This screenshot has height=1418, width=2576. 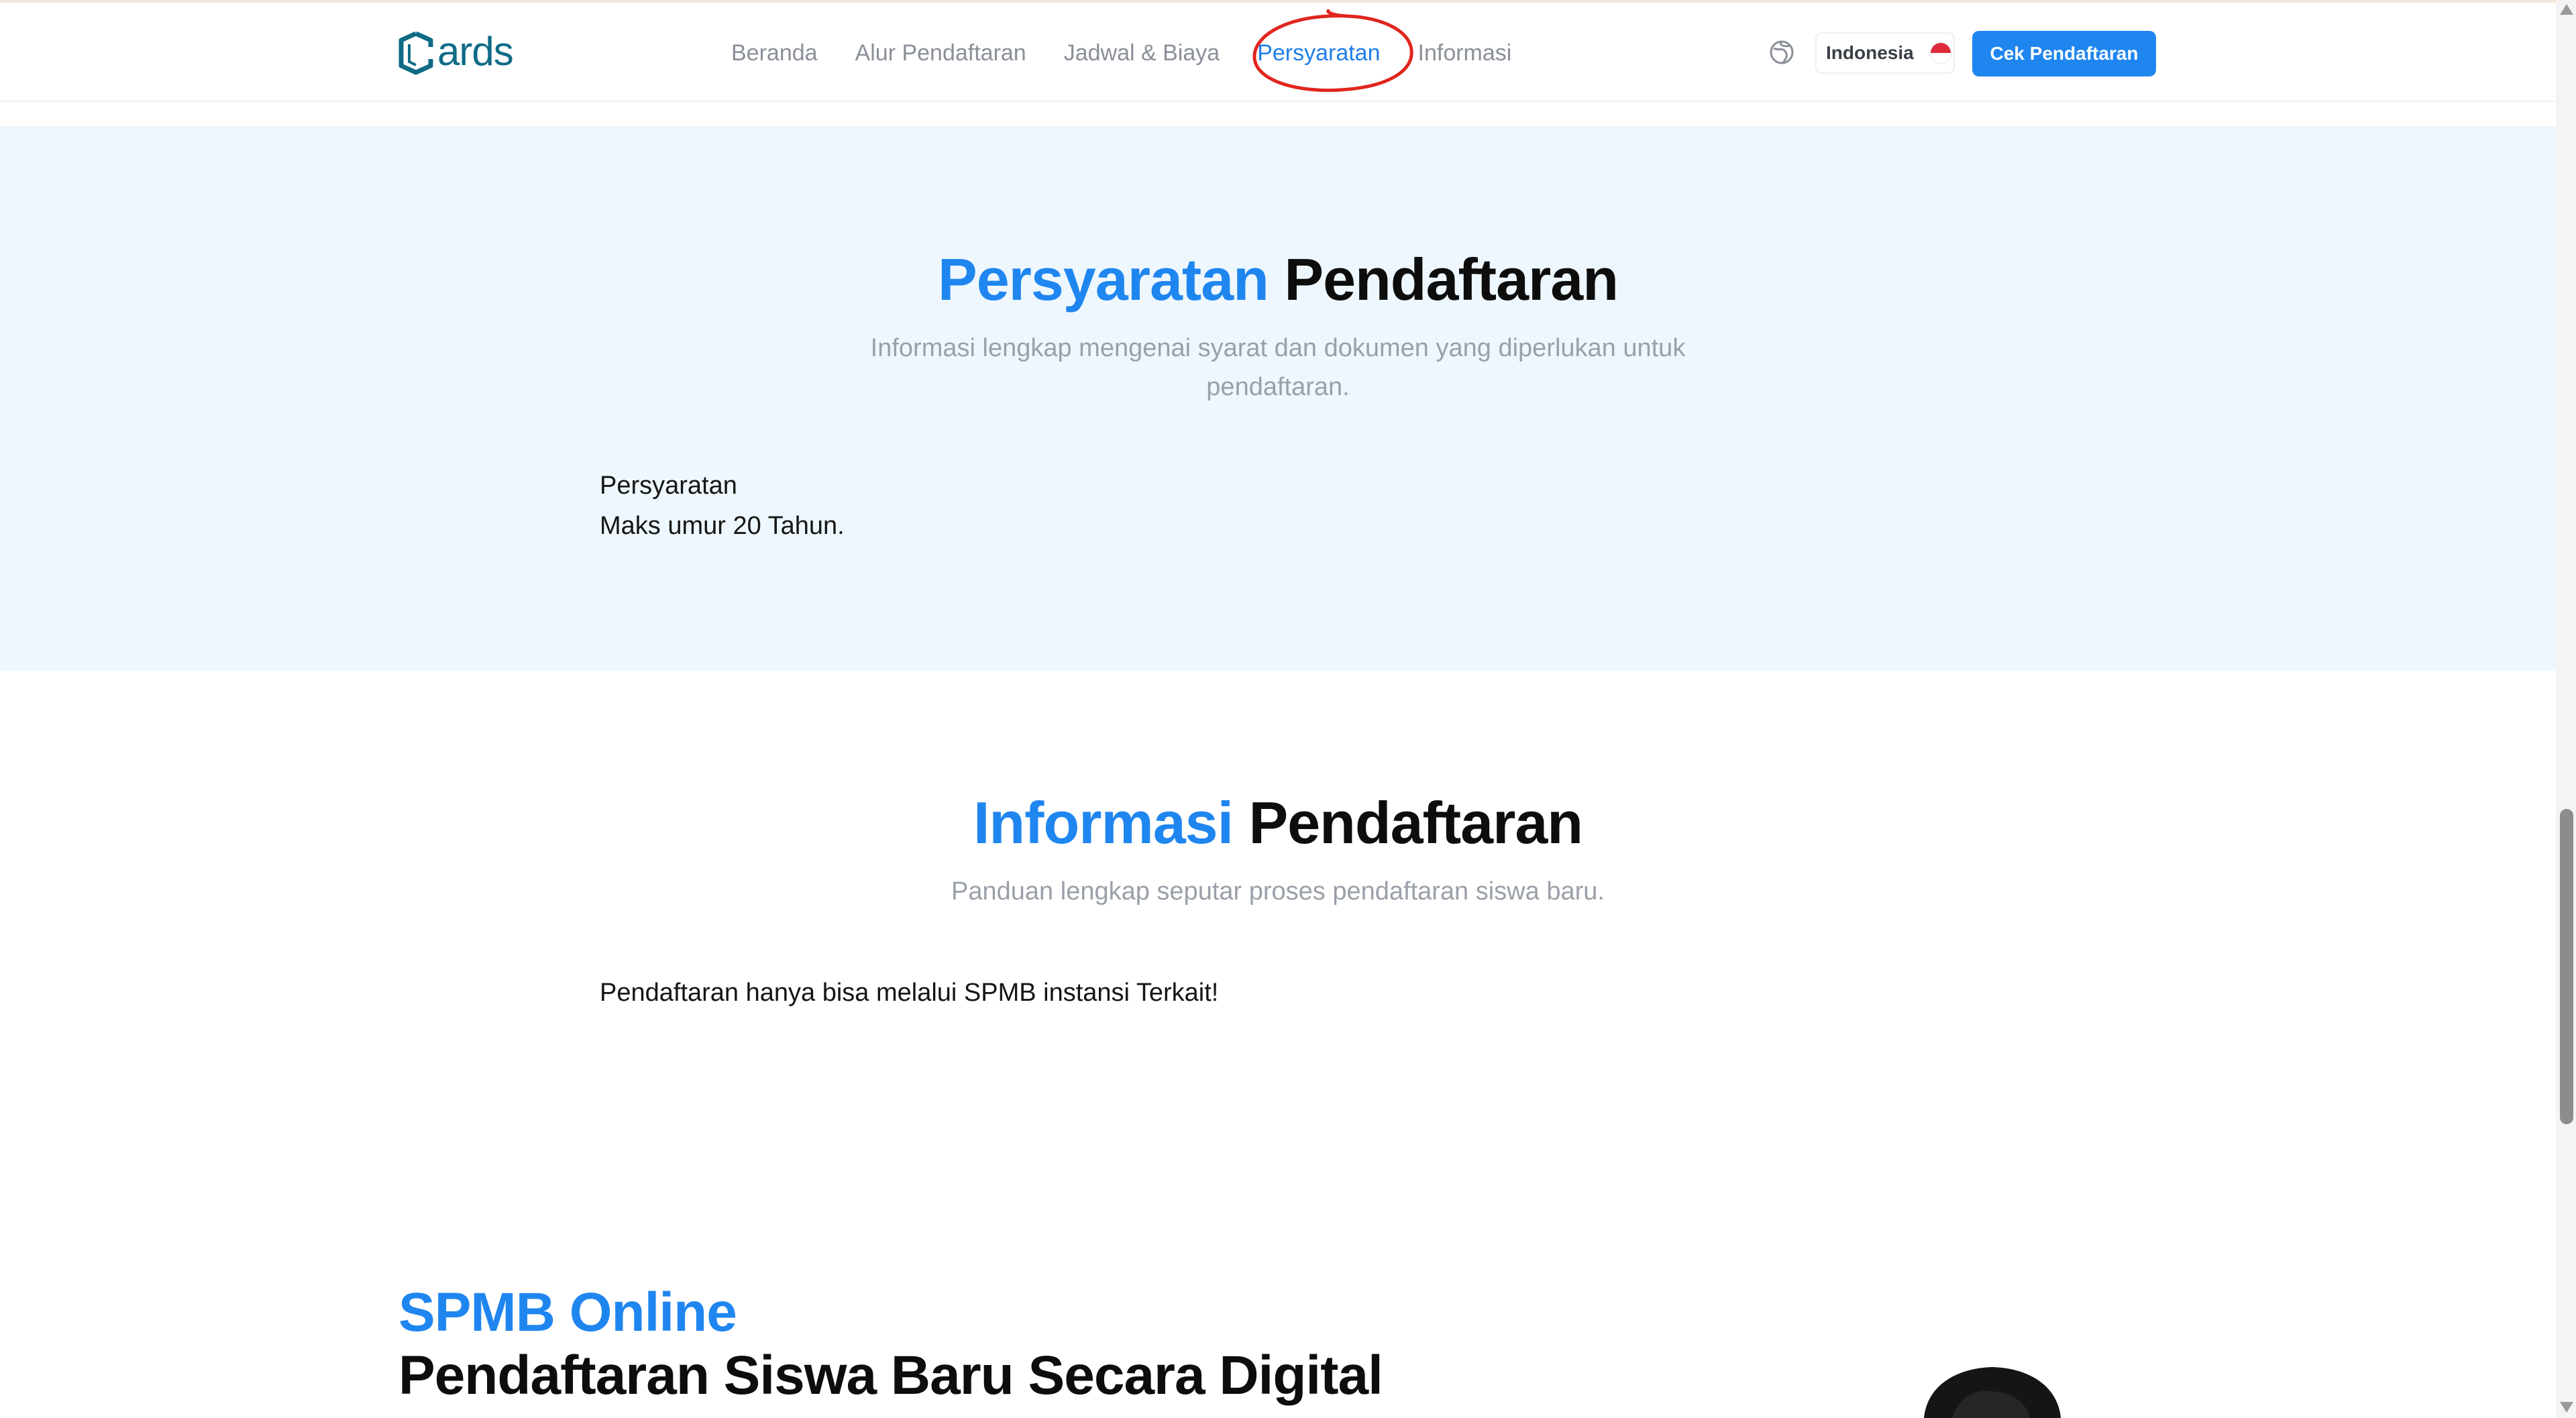 I want to click on nav-link-jadwal-biaya: Jadwal & Biaya, so click(x=1142, y=53).